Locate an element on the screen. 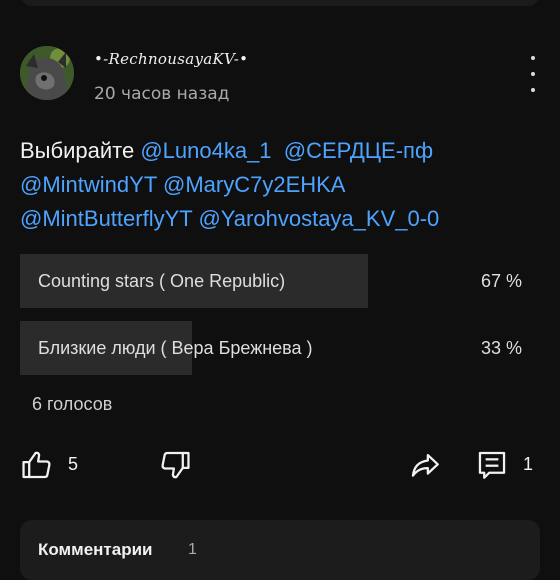  more-vert-icon is located at coordinates (533, 74).